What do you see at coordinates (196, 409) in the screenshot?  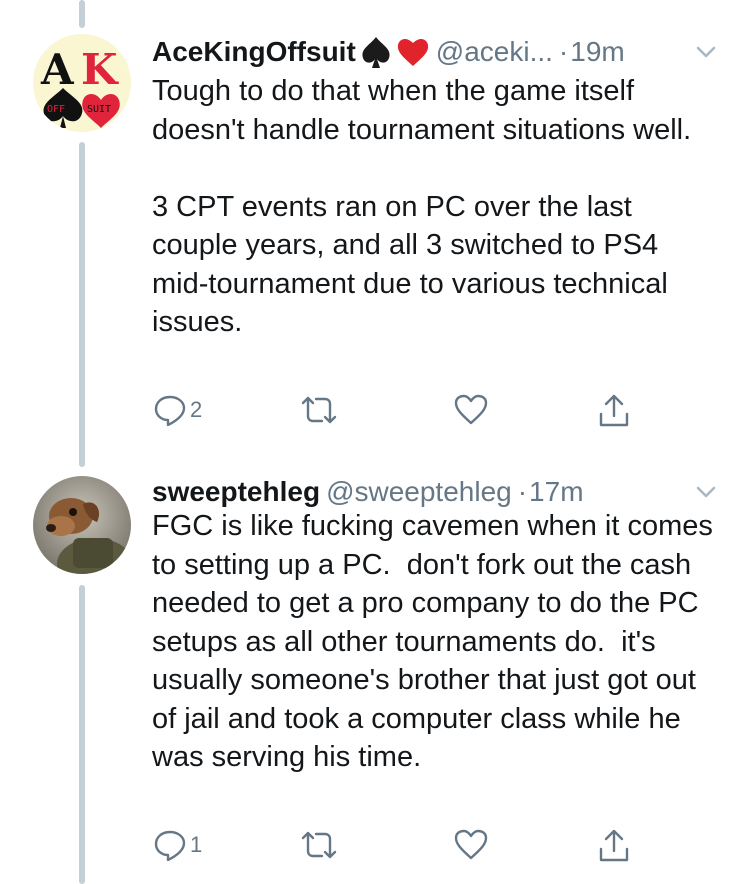 I see `reply-count: 2` at bounding box center [196, 409].